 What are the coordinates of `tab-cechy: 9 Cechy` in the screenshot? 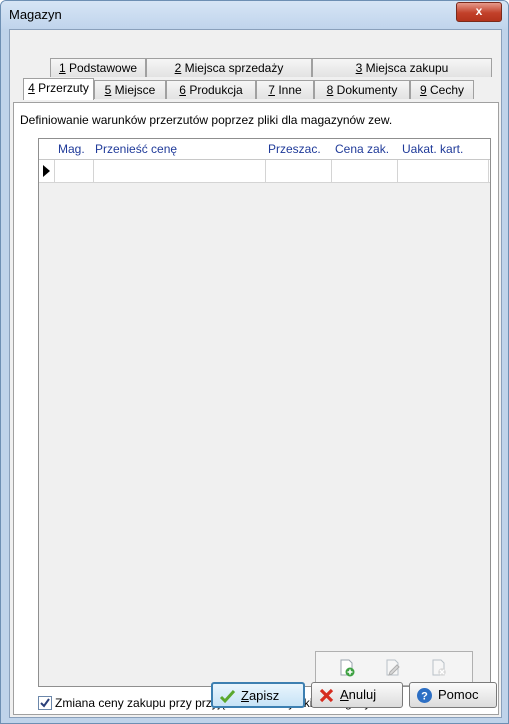 It's located at (442, 89).